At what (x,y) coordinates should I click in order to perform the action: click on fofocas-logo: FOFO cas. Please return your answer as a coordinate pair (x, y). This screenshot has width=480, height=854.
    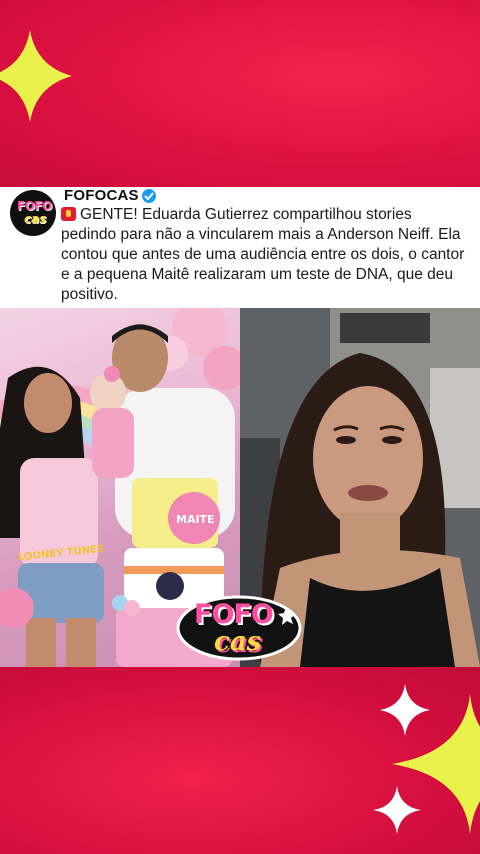
    Looking at the image, I should click on (239, 628).